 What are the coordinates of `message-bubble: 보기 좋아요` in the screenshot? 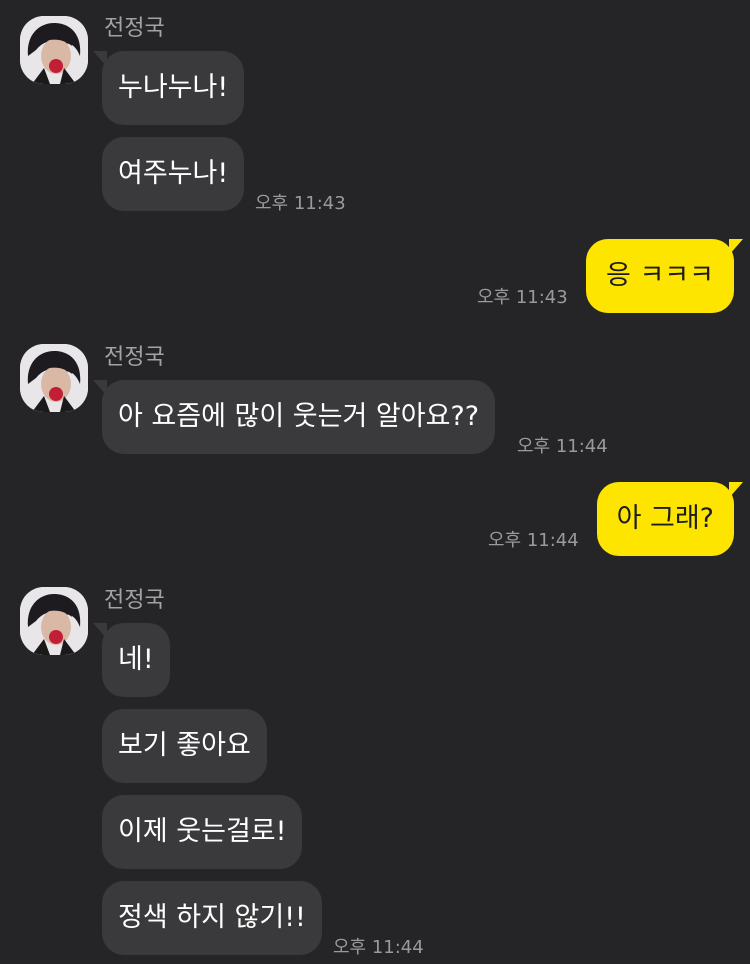 It's located at (184, 746).